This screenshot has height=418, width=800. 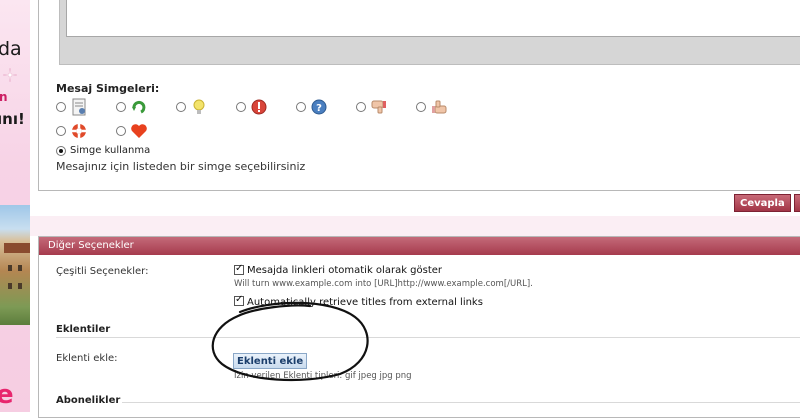 I want to click on misc-options-label: Çeşitli Seçenekler:, so click(x=102, y=271).